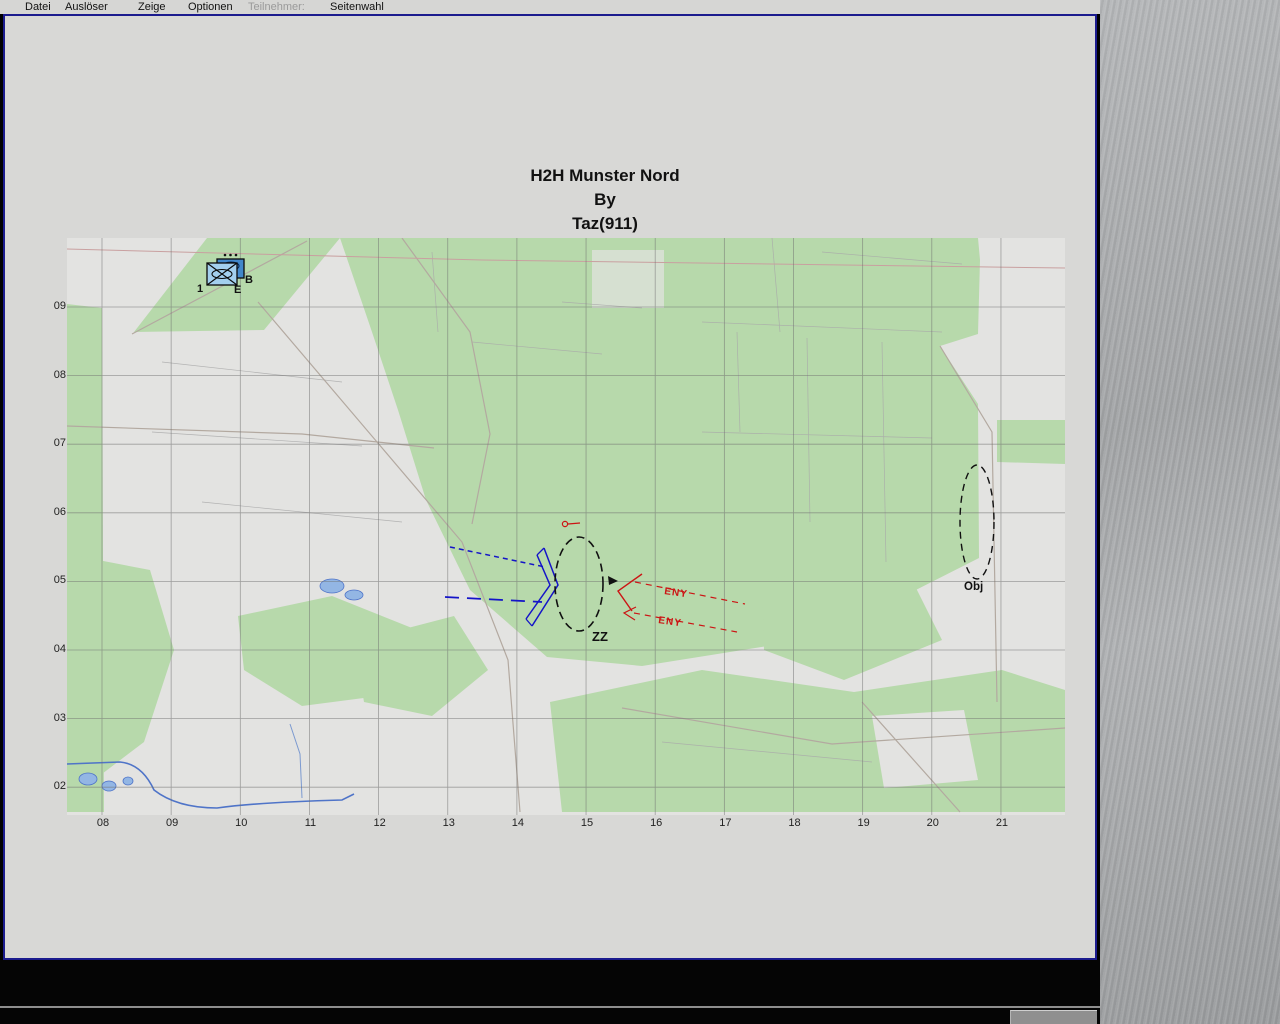  What do you see at coordinates (600, 636) in the screenshot?
I see `objective-zz-label: ZZ` at bounding box center [600, 636].